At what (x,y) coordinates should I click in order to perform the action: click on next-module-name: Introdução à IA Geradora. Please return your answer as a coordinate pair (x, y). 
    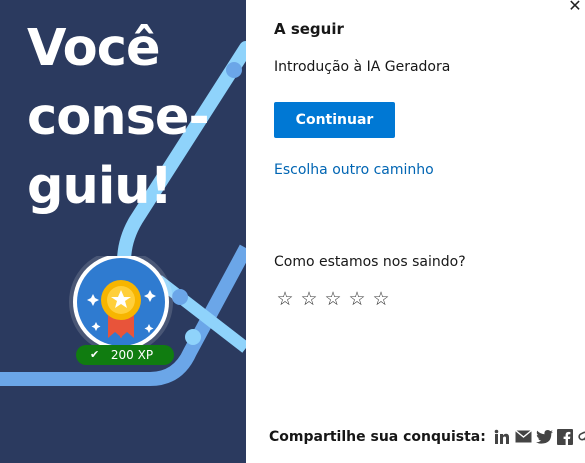
    Looking at the image, I should click on (362, 67).